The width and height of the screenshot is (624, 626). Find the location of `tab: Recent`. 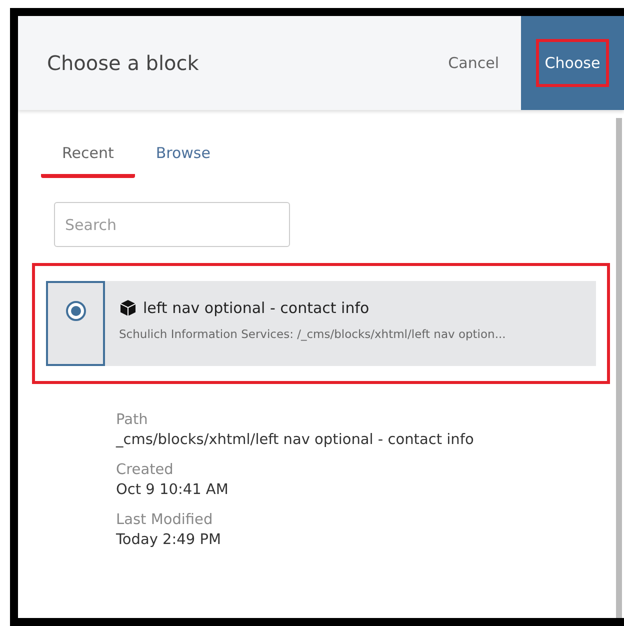

tab: Recent is located at coordinates (88, 159).